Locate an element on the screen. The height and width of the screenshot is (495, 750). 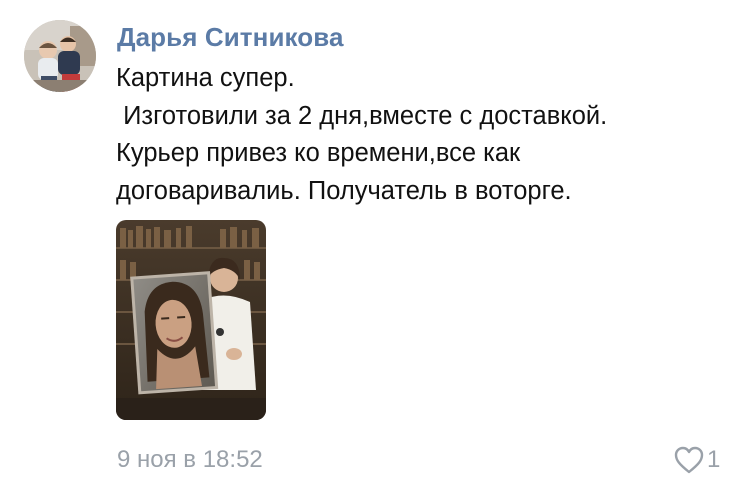
avatar-photo is located at coordinates (60, 56).